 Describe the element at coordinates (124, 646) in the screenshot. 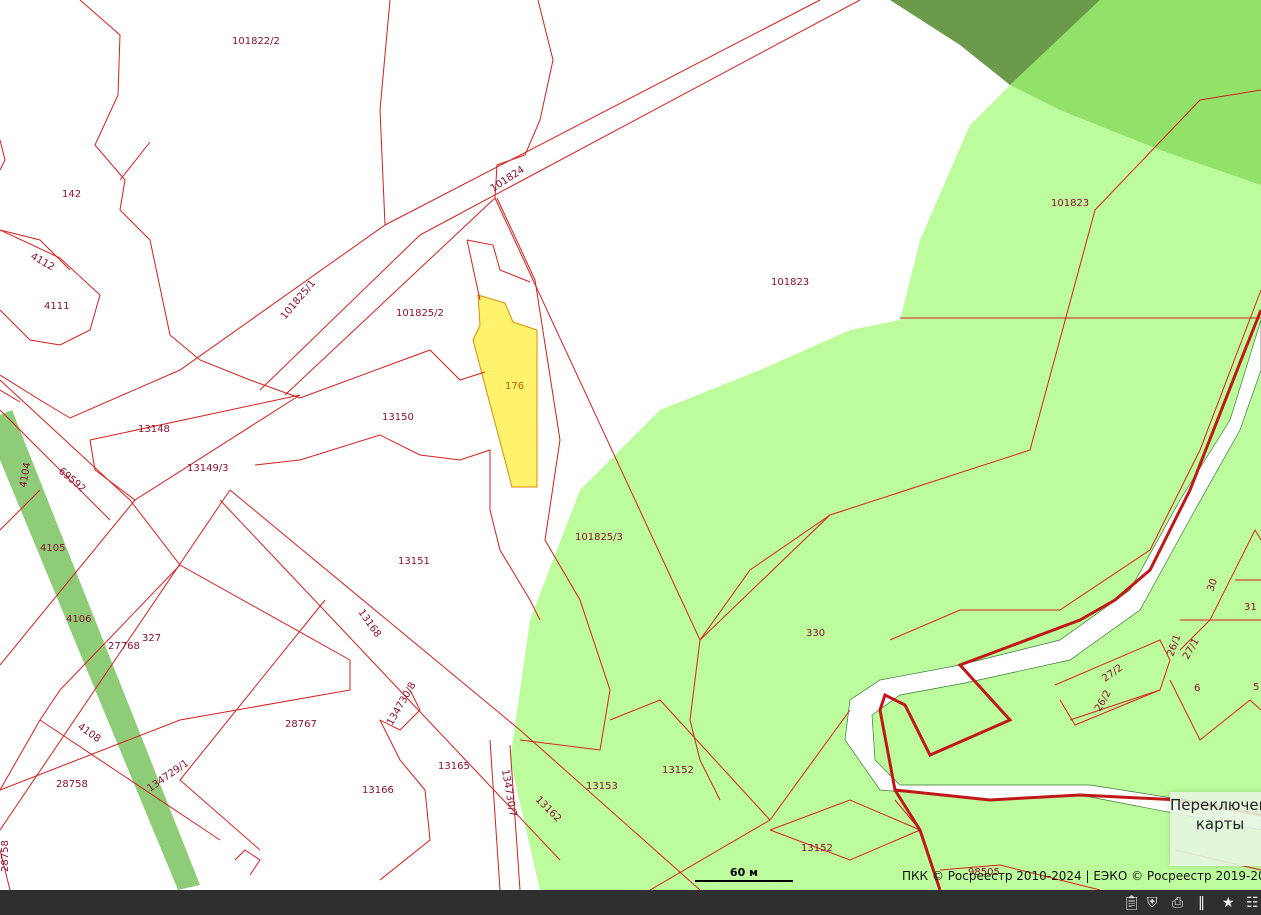

I see `parcel-label: 27768` at that location.